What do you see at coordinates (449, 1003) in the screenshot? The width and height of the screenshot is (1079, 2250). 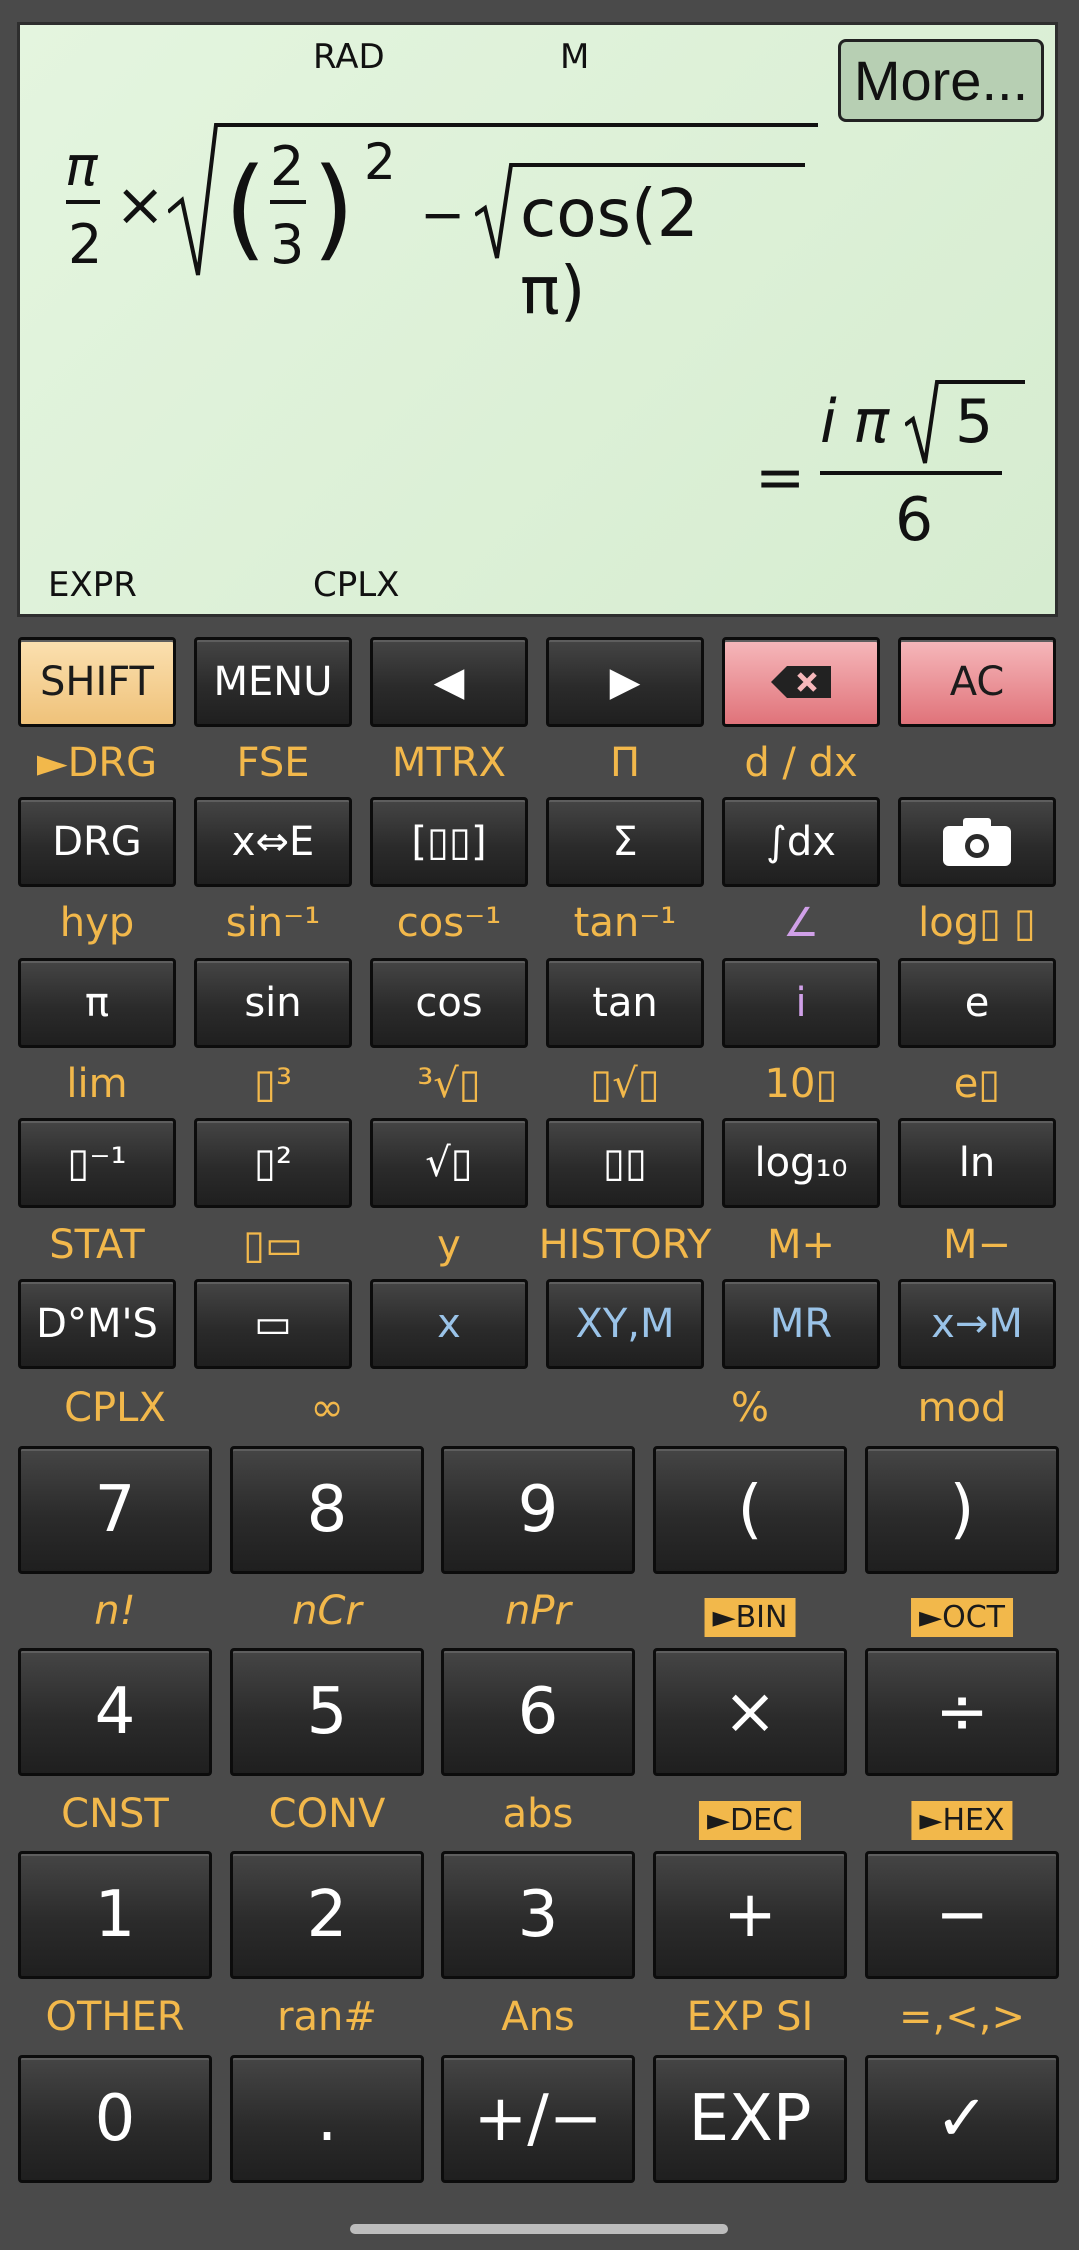 I see `key-r3-c3: cos` at bounding box center [449, 1003].